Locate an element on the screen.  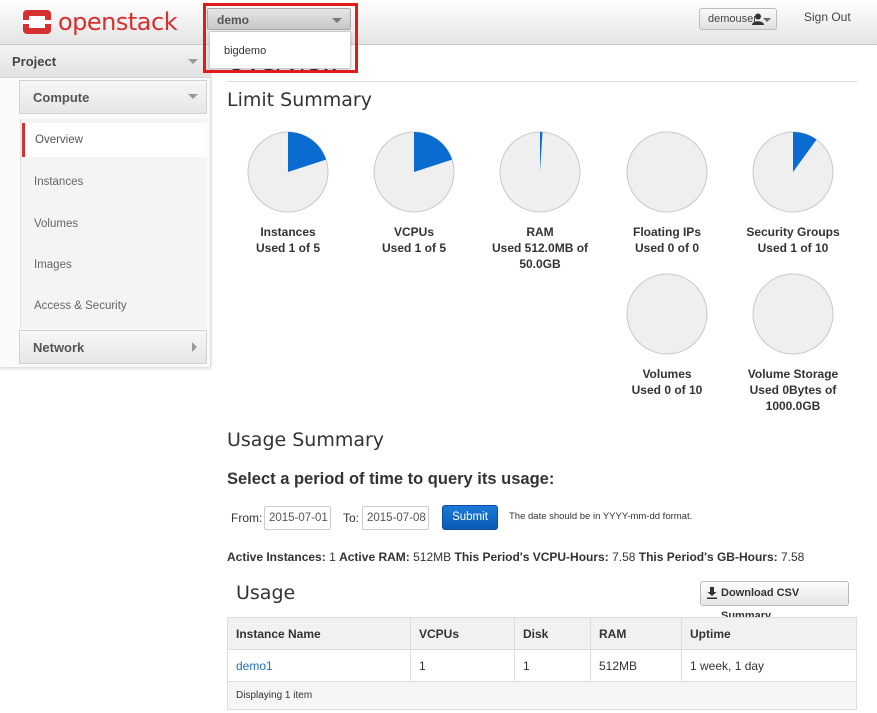
openstack-logo: openstack is located at coordinates (100, 22).